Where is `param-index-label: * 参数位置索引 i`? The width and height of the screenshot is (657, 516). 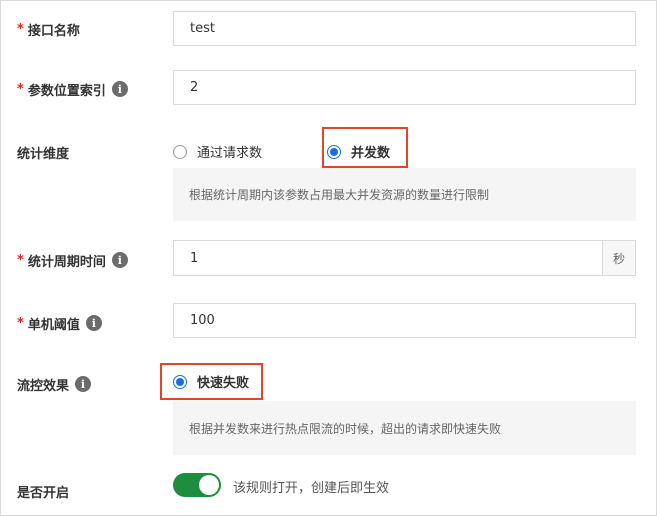 param-index-label: * 参数位置索引 i is located at coordinates (72, 89).